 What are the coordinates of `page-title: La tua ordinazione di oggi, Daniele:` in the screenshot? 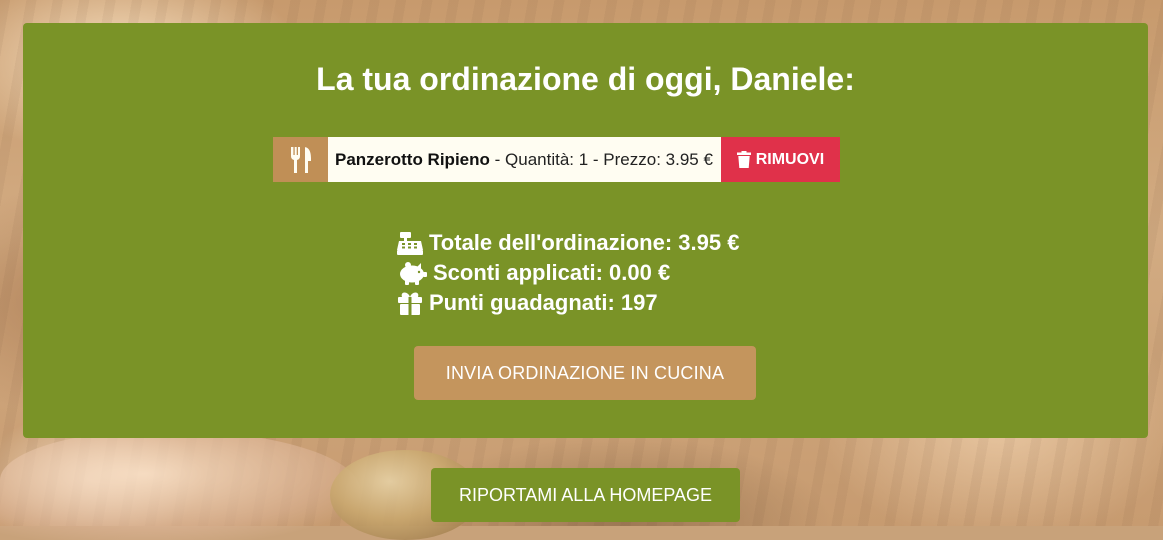 It's located at (585, 79).